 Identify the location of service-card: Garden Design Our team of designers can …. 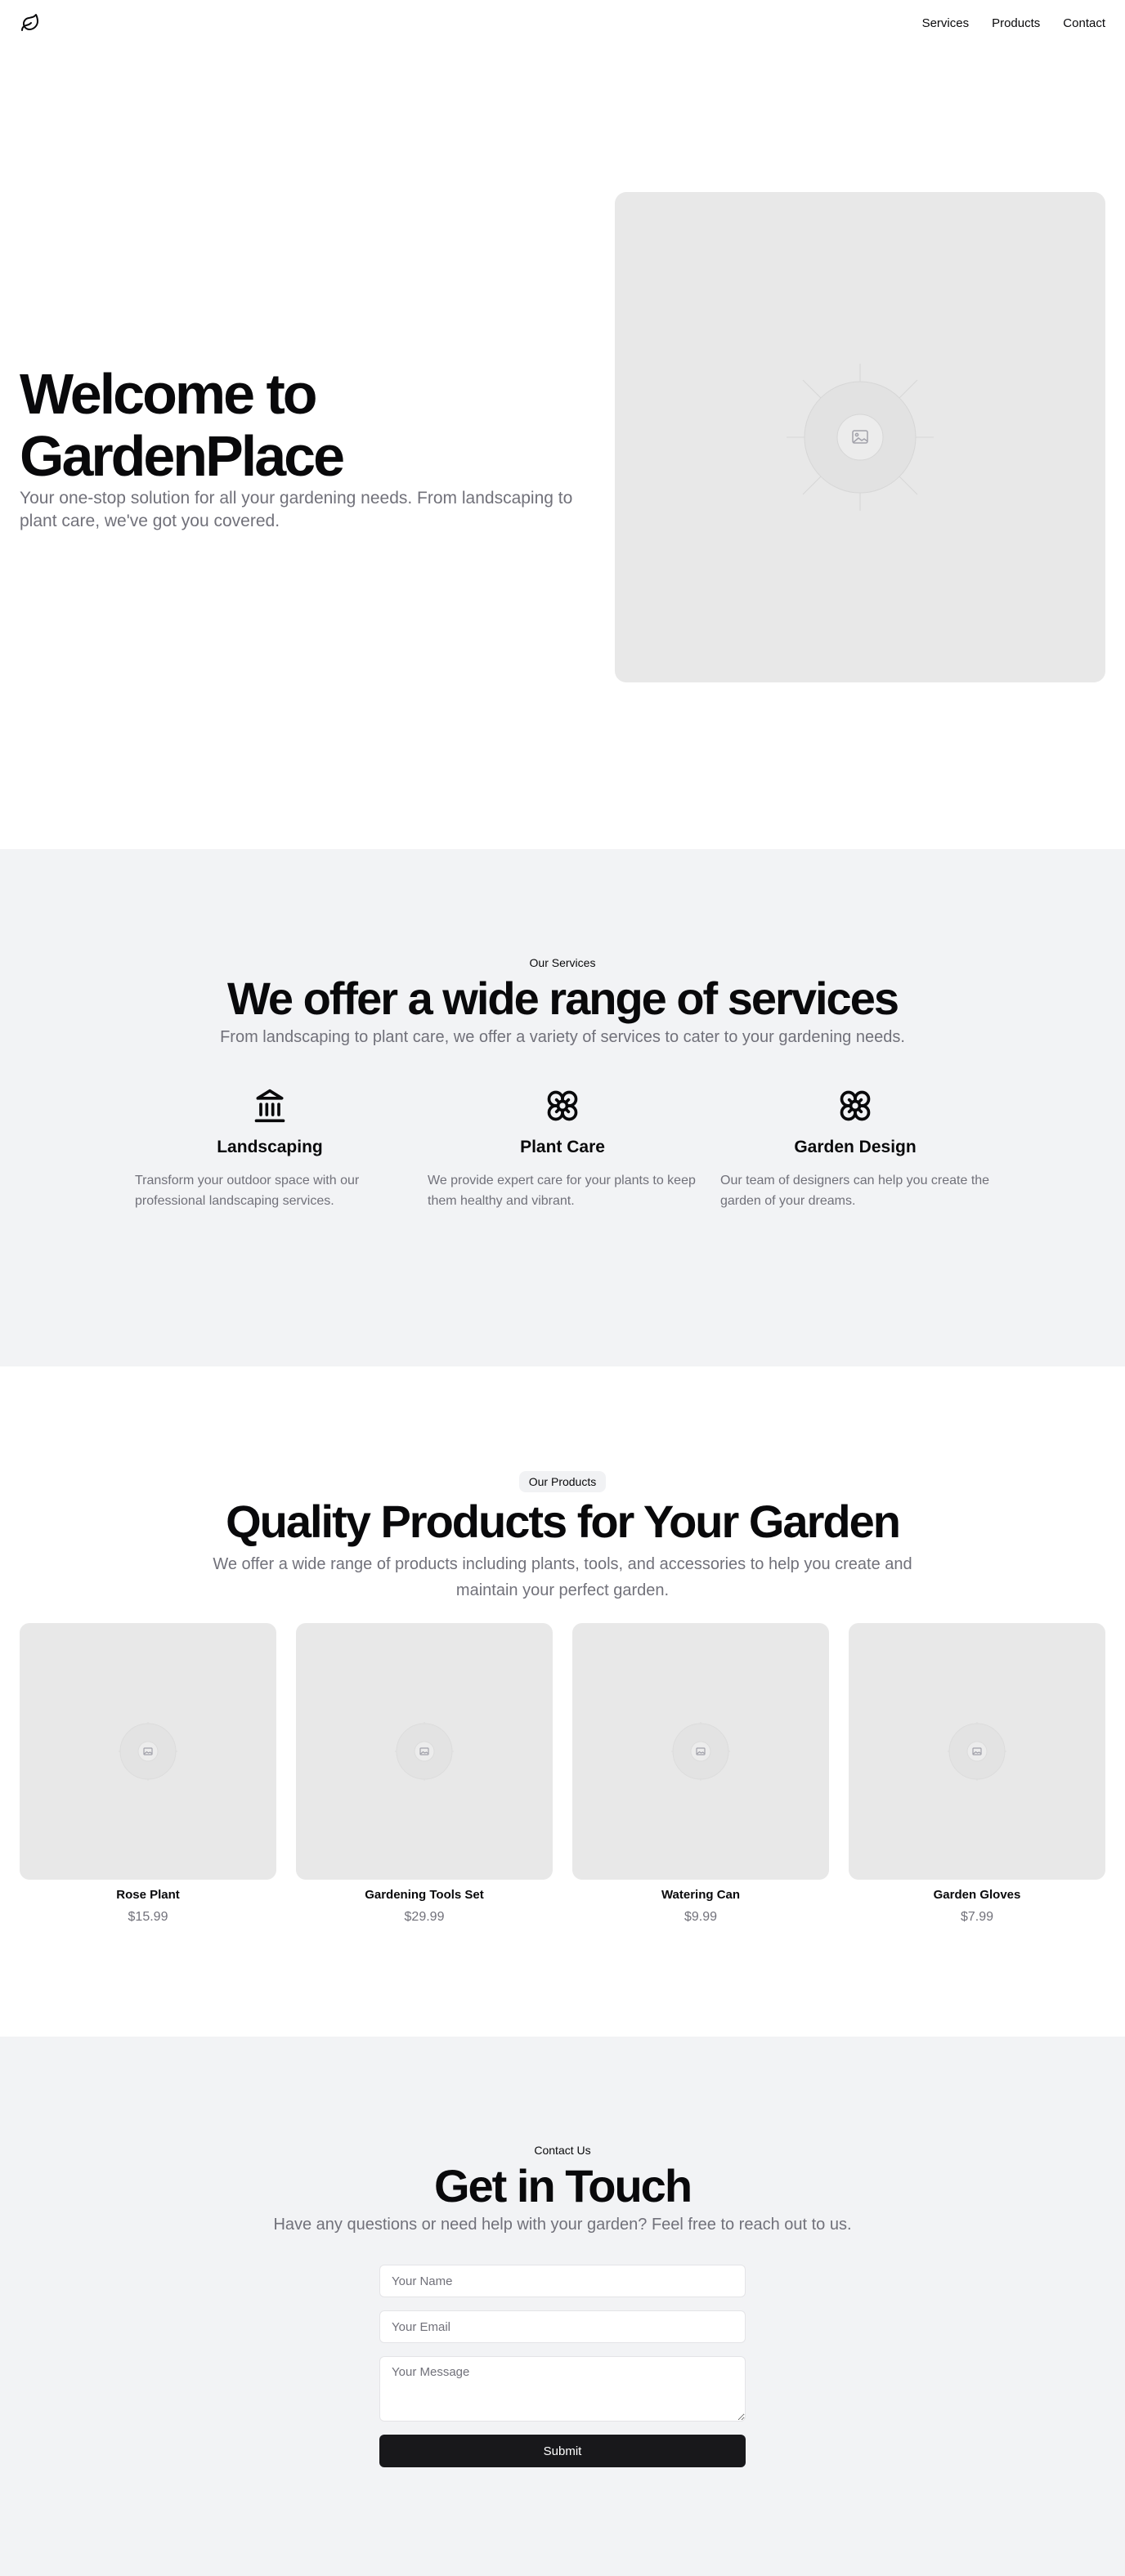
(855, 1149).